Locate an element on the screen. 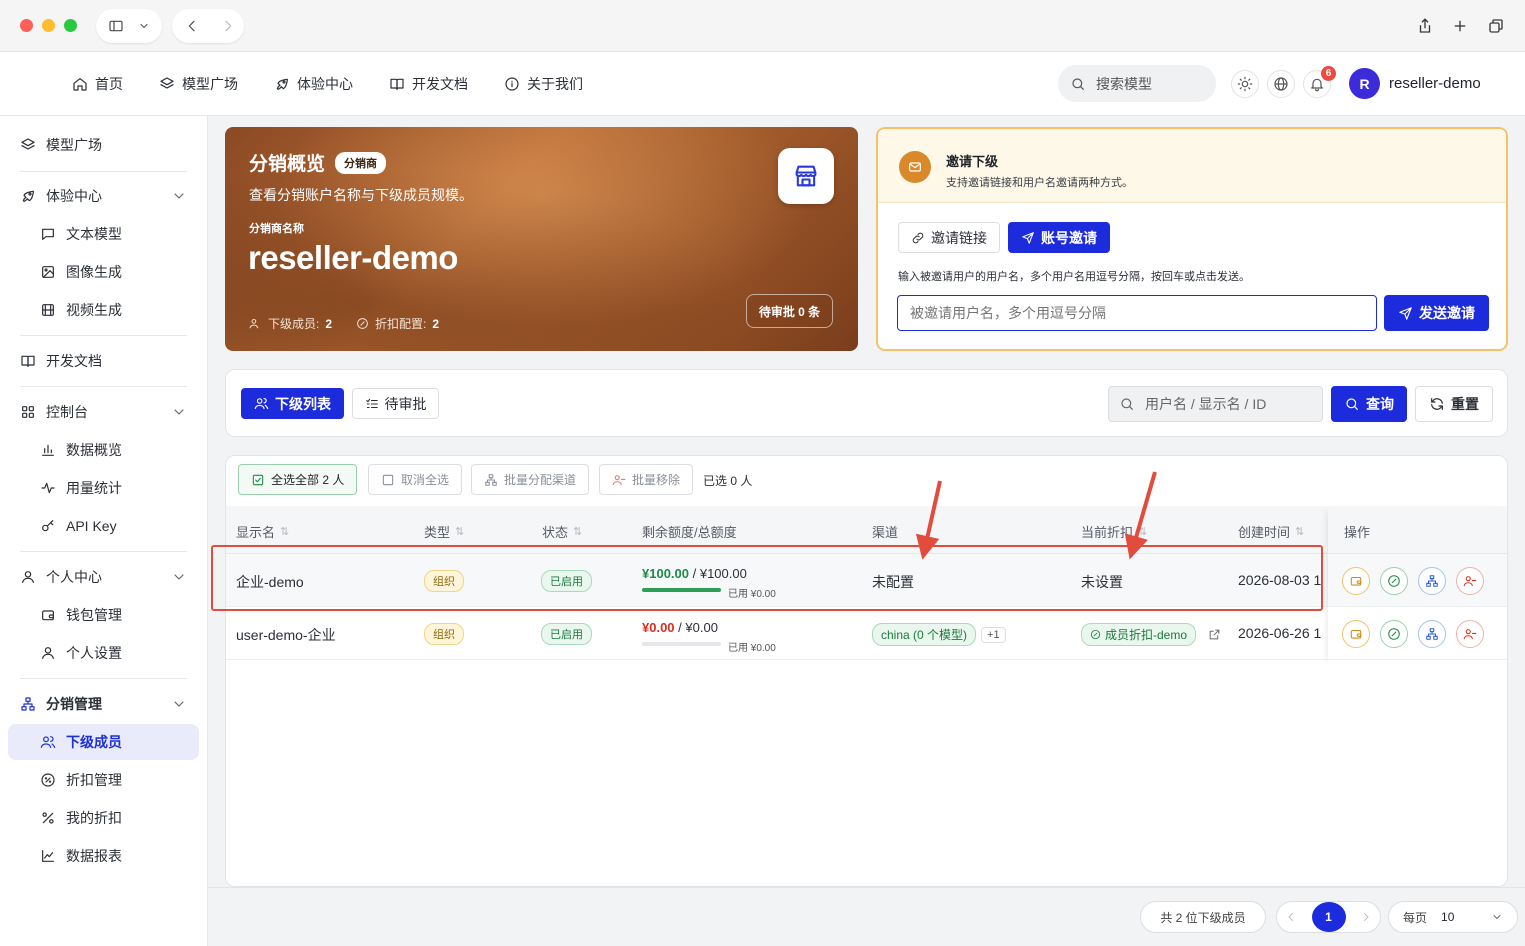 This screenshot has width=1525, height=946. invite-title: 邀请下级 is located at coordinates (972, 161).